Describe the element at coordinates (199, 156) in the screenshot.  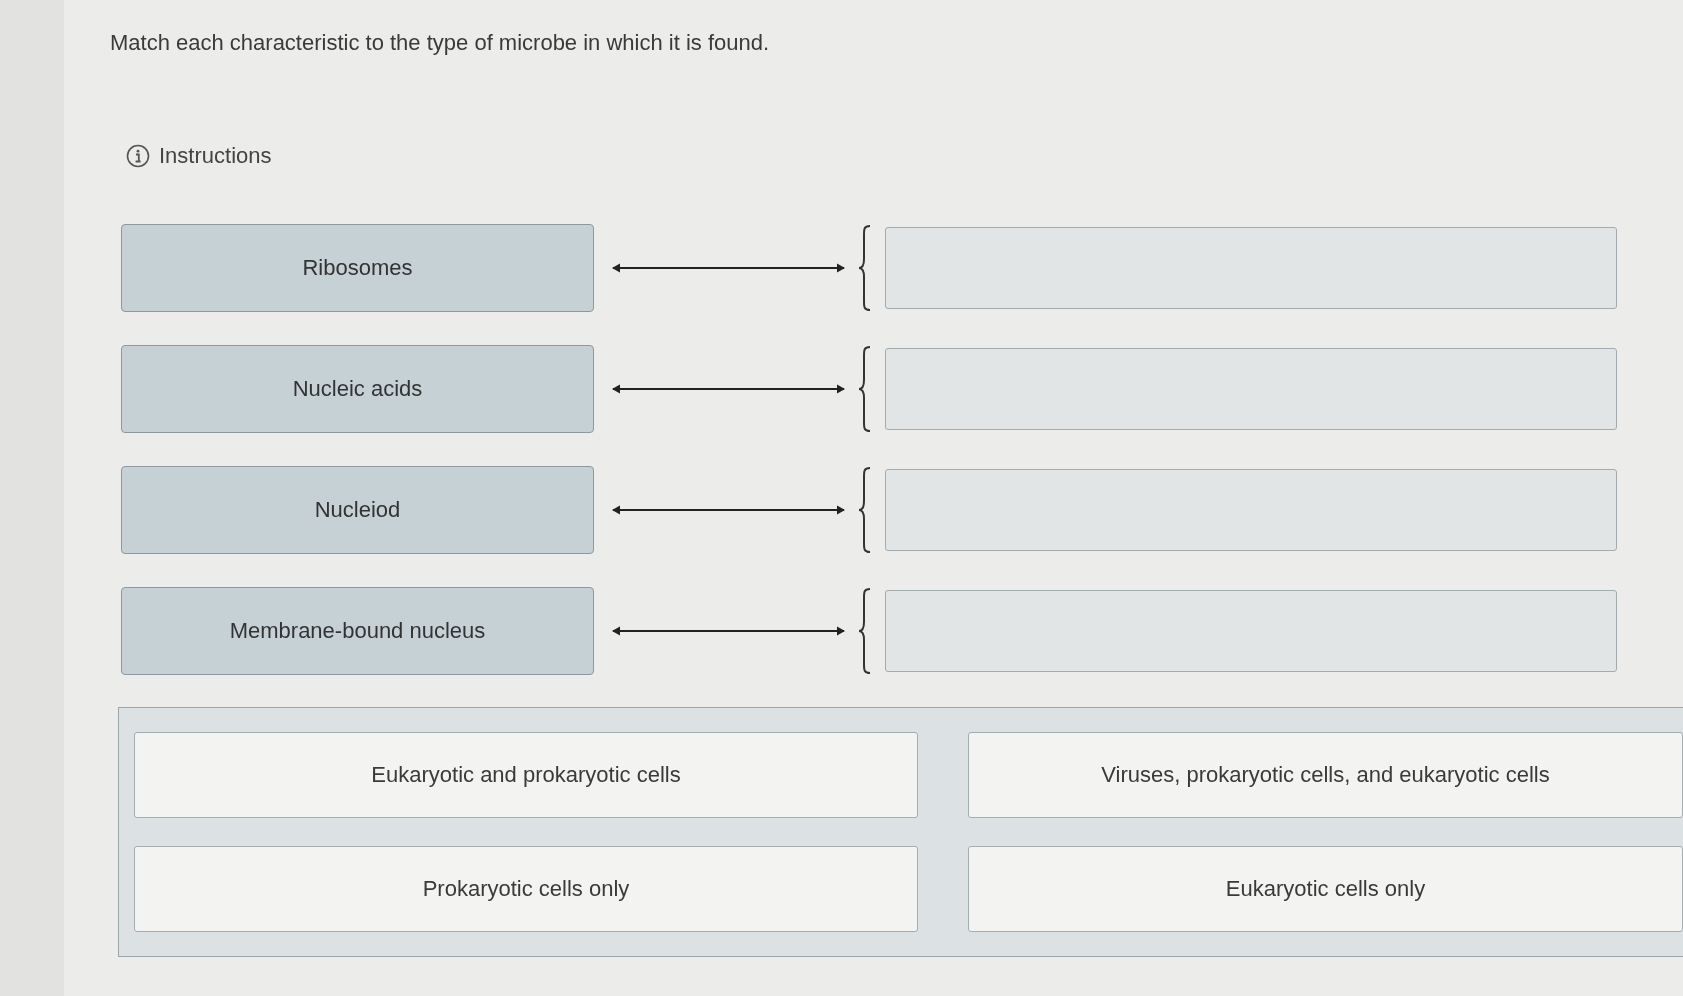
I see `instructions-button: Instructions` at that location.